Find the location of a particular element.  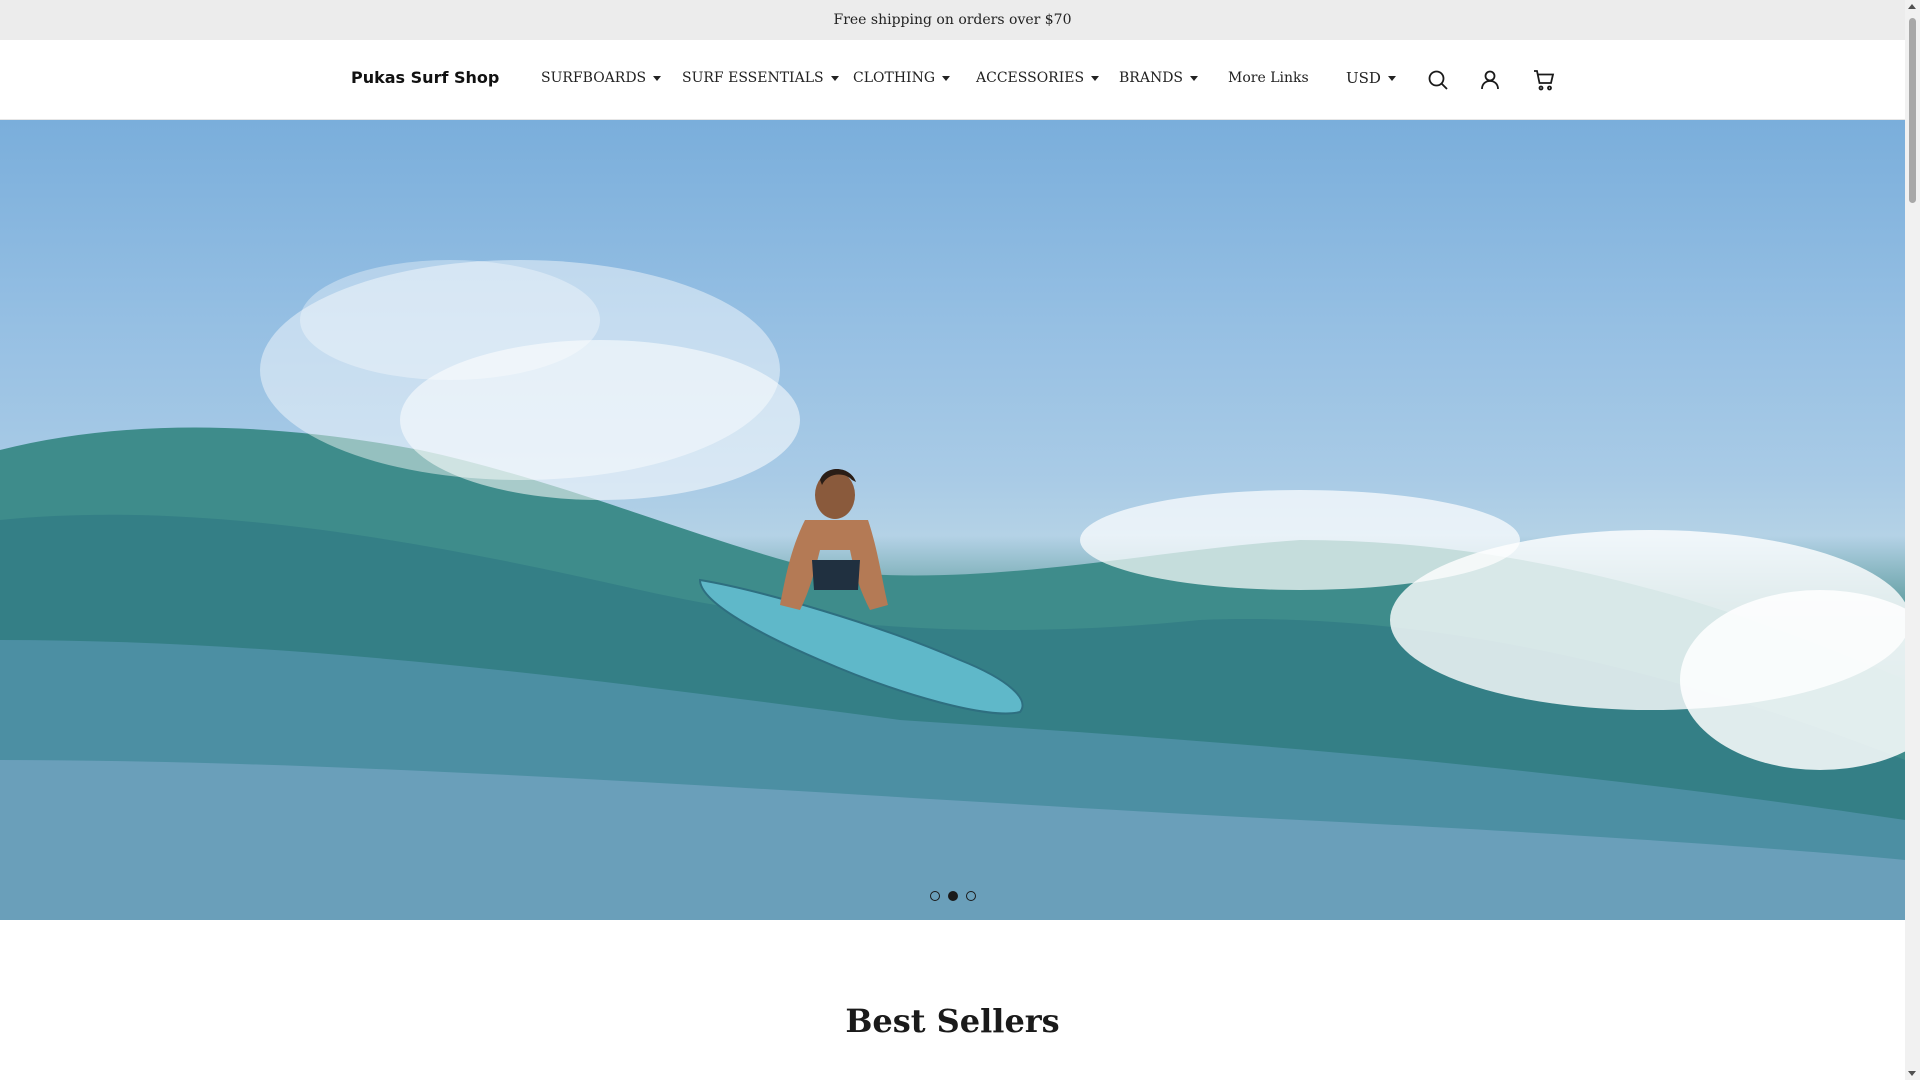

nav-item-label: SURF ESSENTIALS is located at coordinates (753, 78).